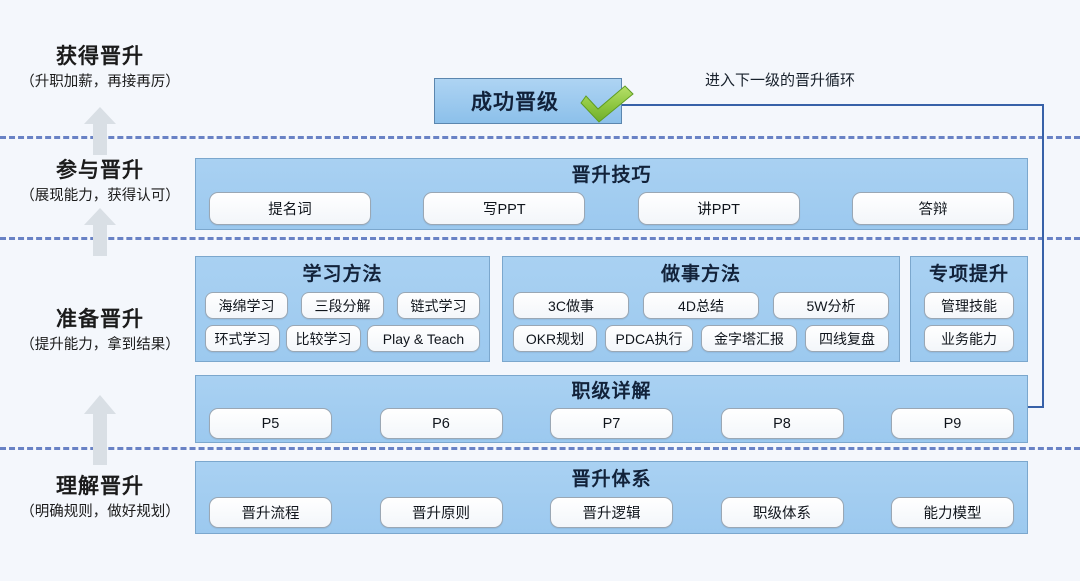 This screenshot has height=581, width=1080. Describe the element at coordinates (952, 512) in the screenshot. I see `chip-system-5: 能力模型` at that location.